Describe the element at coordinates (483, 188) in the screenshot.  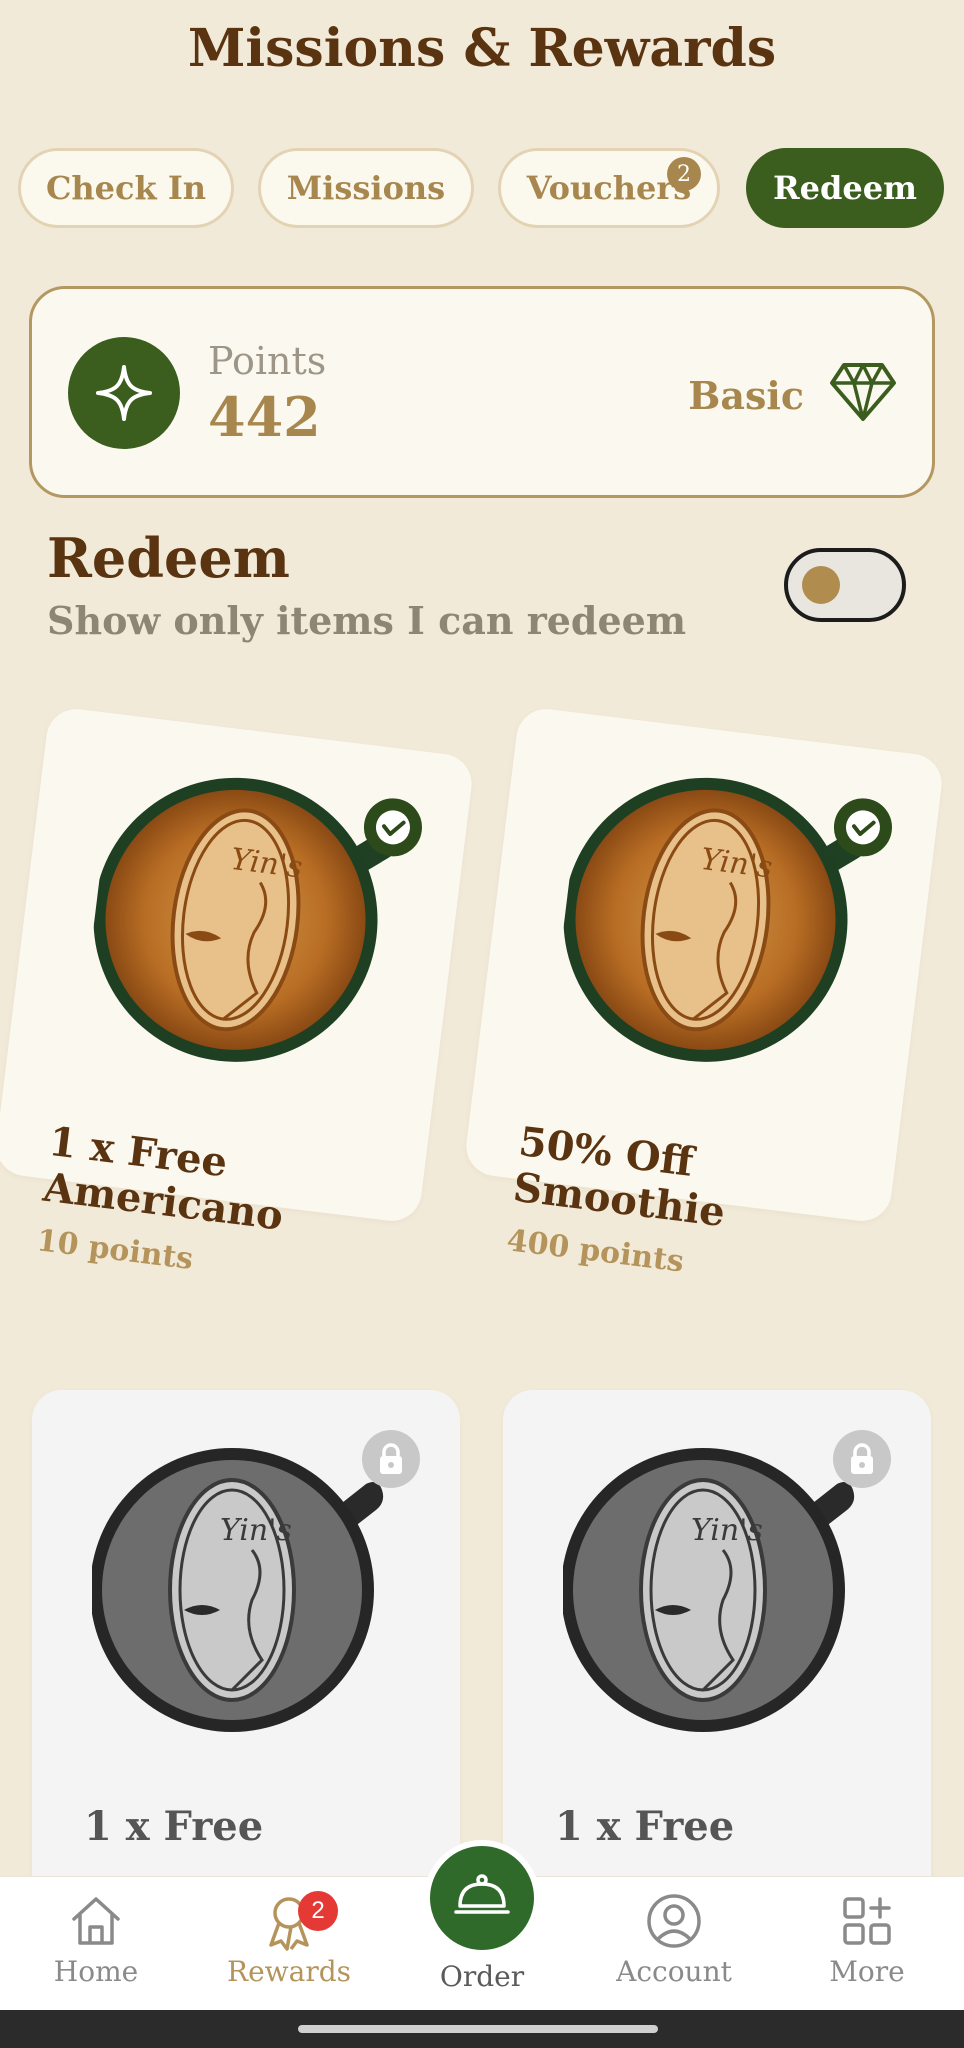
I see `tab-bar: Check In Missions Vouchers 2 Redeem` at that location.